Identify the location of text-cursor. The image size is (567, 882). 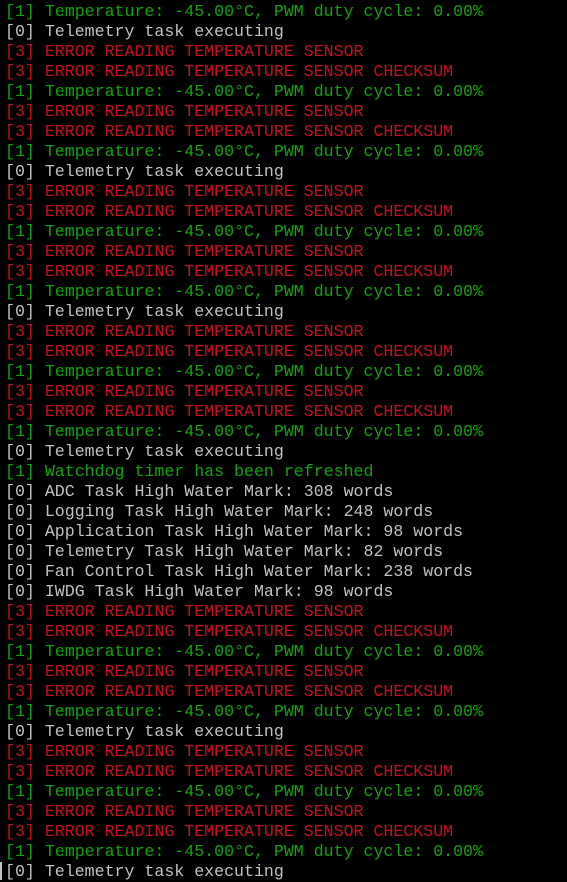
(1, 871).